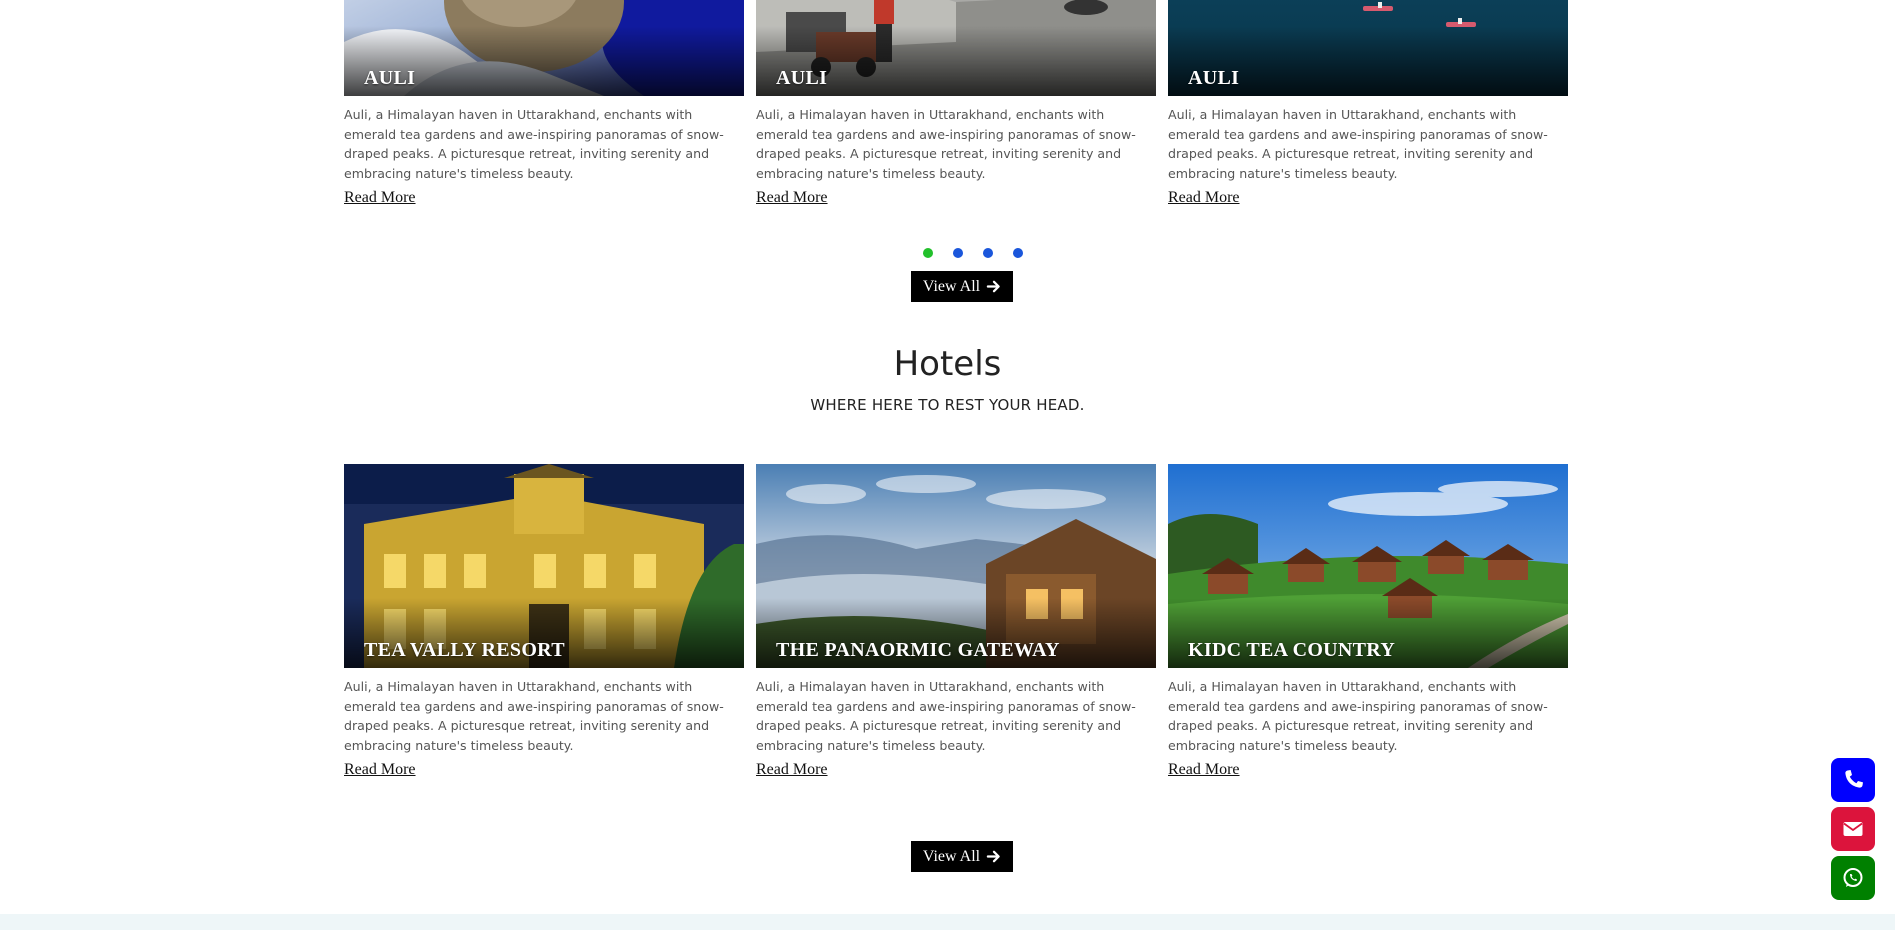 Image resolution: width=1895 pixels, height=930 pixels. What do you see at coordinates (1368, 48) in the screenshot?
I see `destination-image-lake: AULI` at bounding box center [1368, 48].